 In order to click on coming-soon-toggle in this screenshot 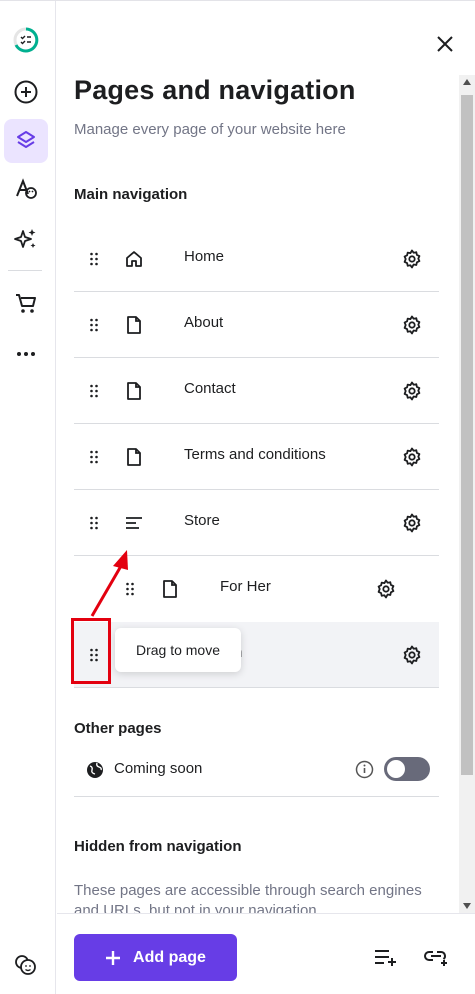, I will do `click(407, 769)`.